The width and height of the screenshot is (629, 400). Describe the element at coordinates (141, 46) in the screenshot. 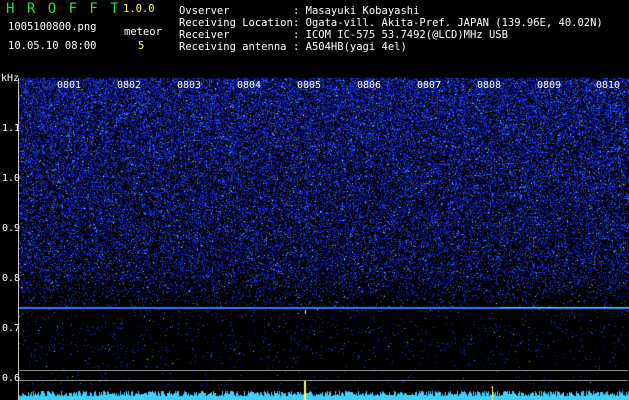

I see `meteor-count: 5` at that location.